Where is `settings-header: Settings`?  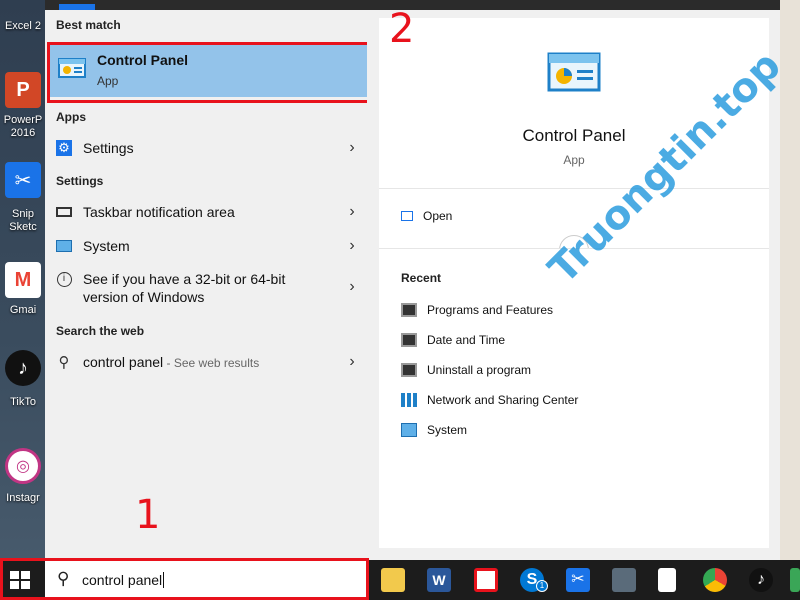
settings-header: Settings is located at coordinates (80, 181).